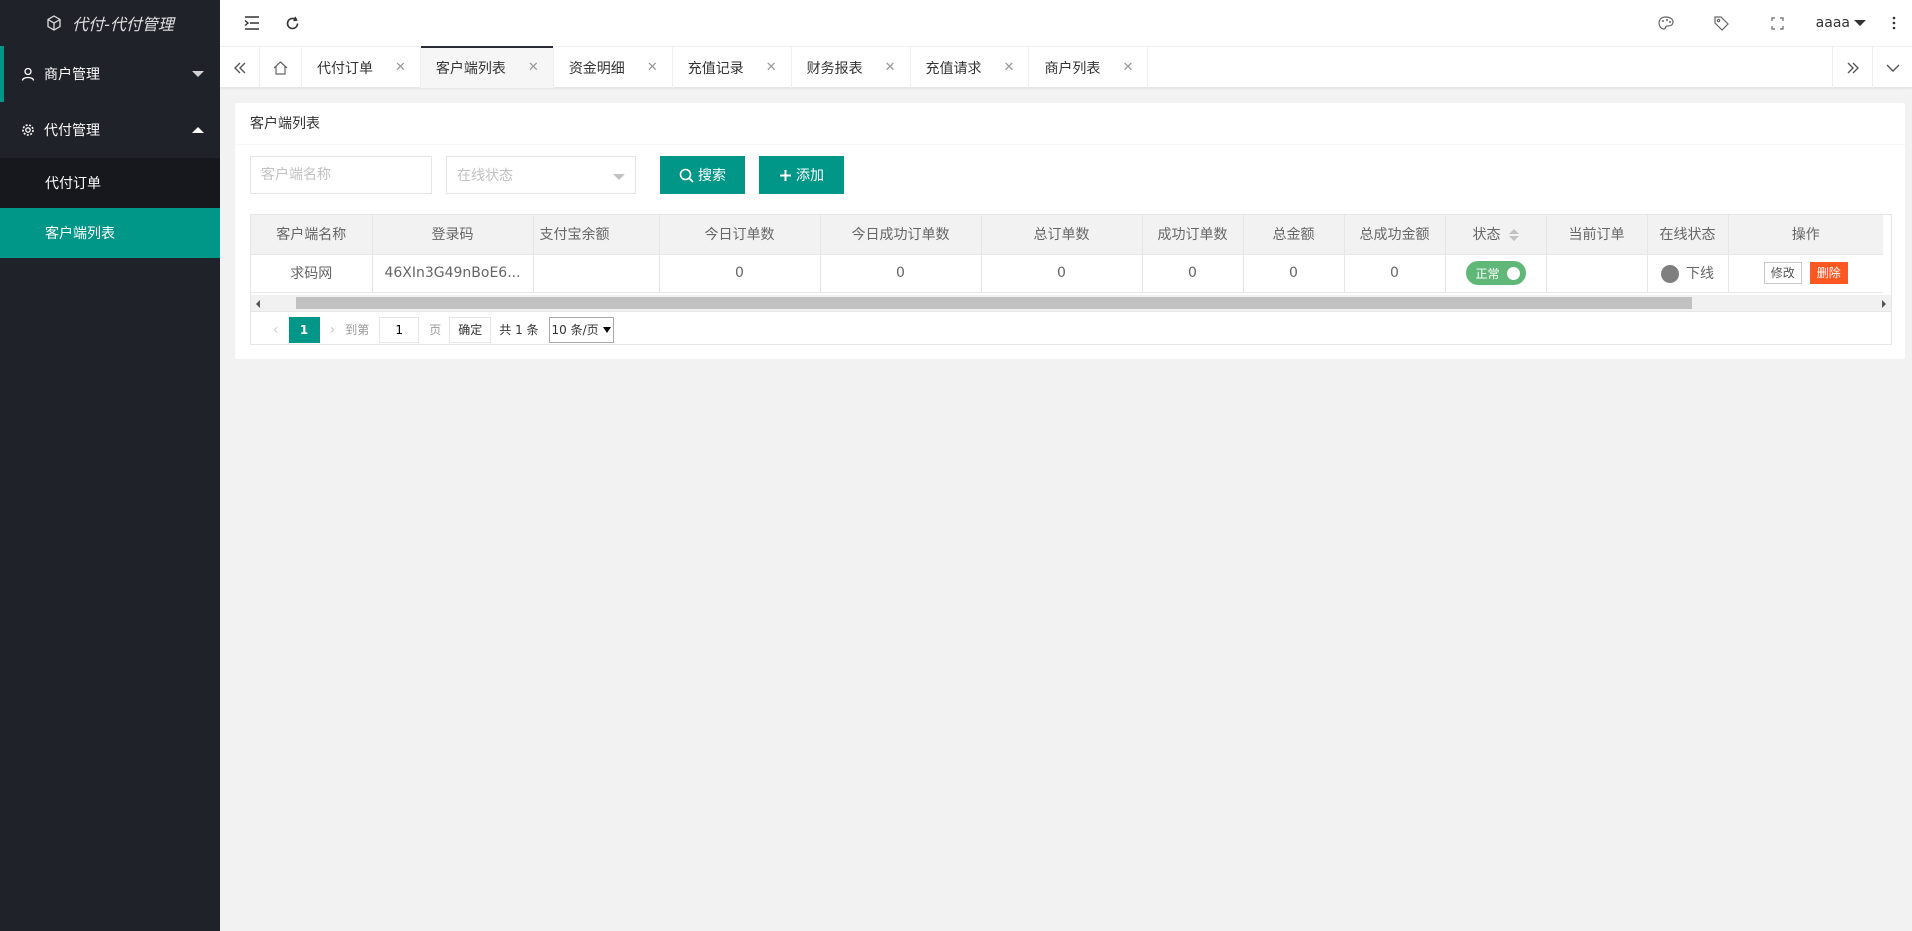  What do you see at coordinates (54, 23) in the screenshot?
I see `cube-icon` at bounding box center [54, 23].